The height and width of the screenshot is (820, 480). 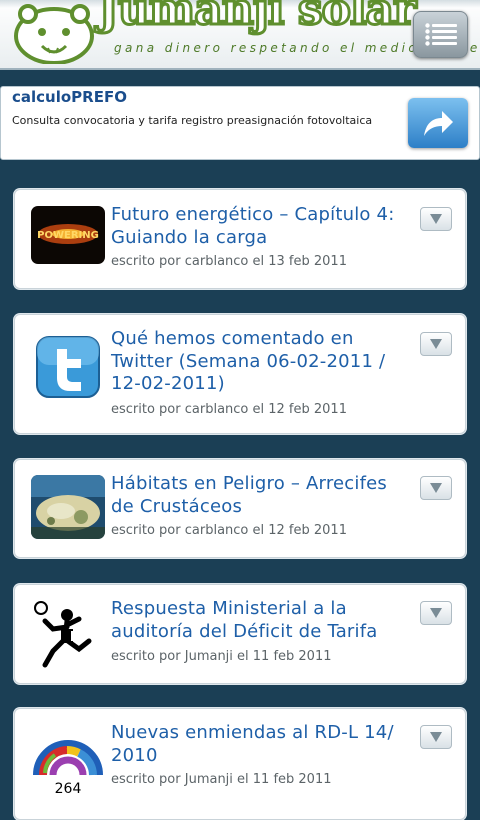 What do you see at coordinates (259, 744) in the screenshot?
I see `article-title: Nuevas enmiendas al RD-L 14/ 2010` at bounding box center [259, 744].